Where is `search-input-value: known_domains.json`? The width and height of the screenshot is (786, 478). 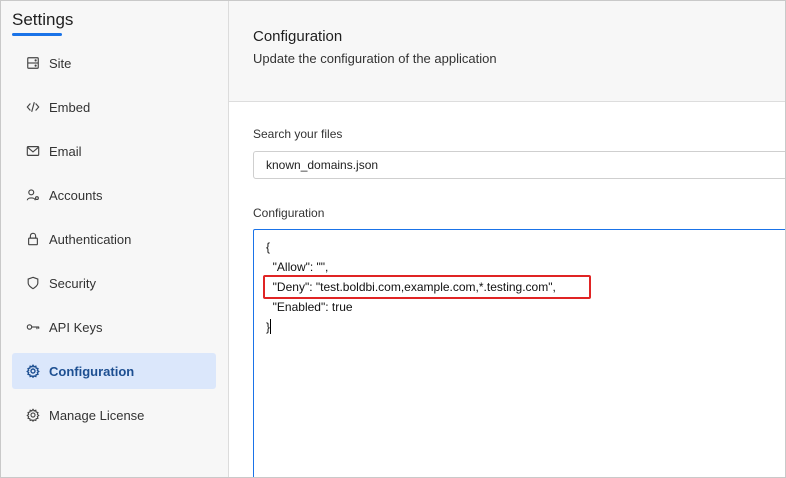
search-input-value: known_domains.json is located at coordinates (322, 165).